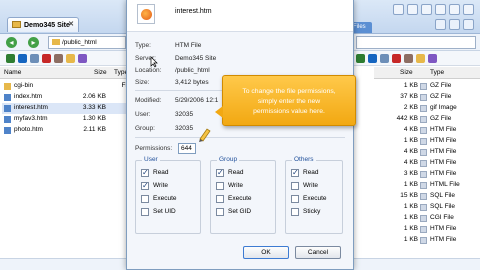  What do you see at coordinates (266, 252) in the screenshot?
I see `ok-button: OK` at bounding box center [266, 252].